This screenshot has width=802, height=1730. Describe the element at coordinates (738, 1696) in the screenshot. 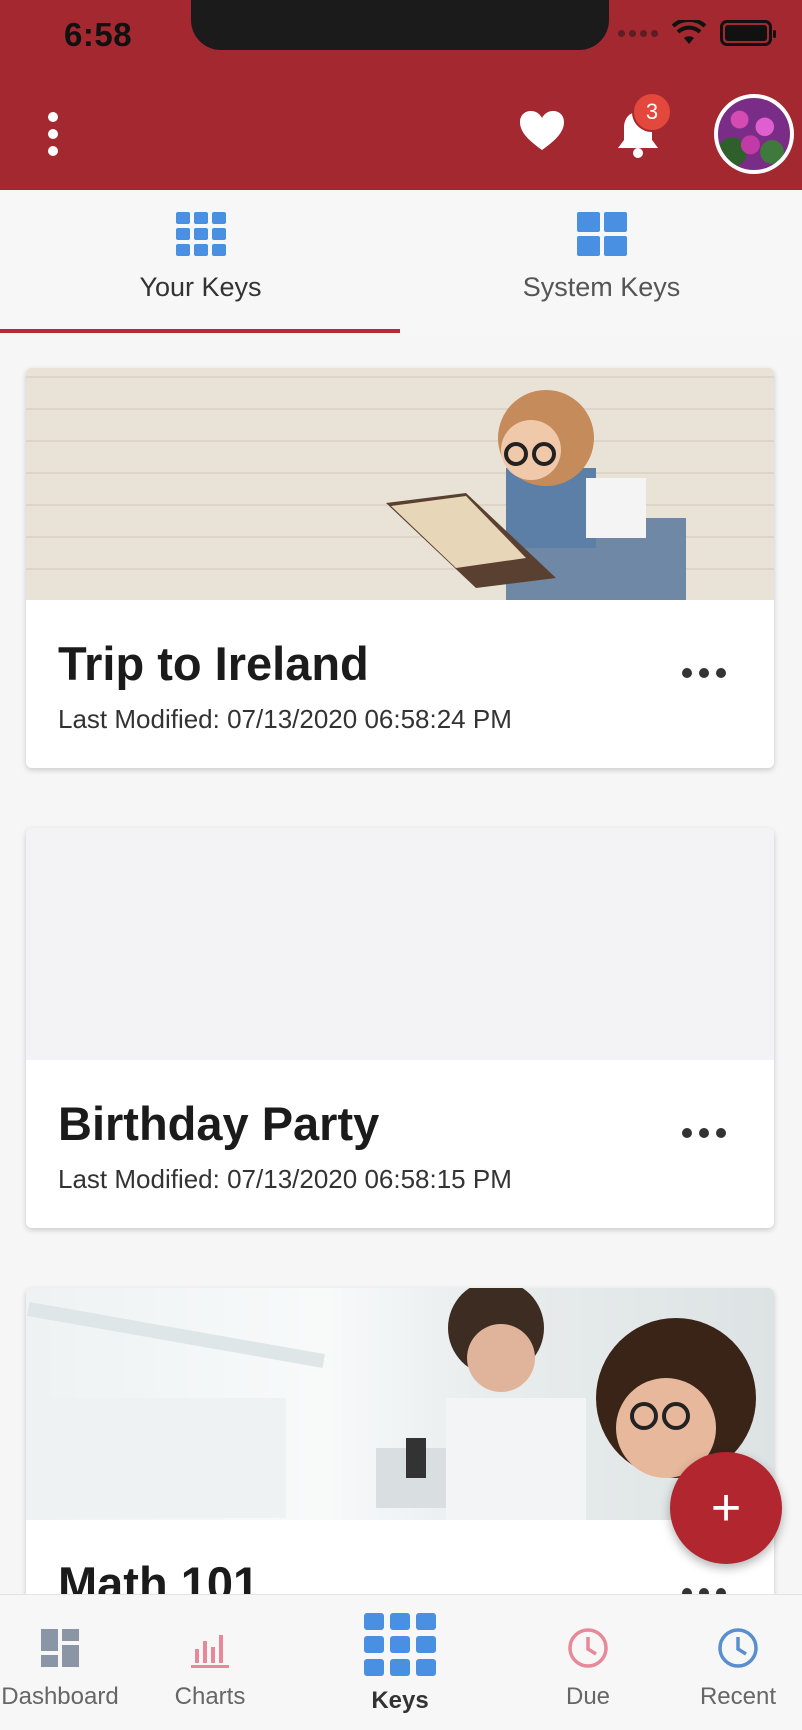

I see `nav-label: Recent` at that location.